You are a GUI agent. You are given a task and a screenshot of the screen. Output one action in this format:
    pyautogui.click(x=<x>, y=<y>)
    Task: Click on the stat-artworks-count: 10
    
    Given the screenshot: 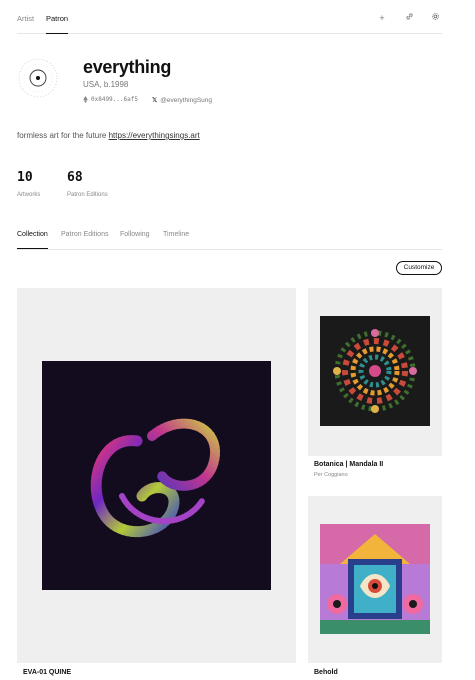 What is the action you would take?
    pyautogui.click(x=25, y=177)
    